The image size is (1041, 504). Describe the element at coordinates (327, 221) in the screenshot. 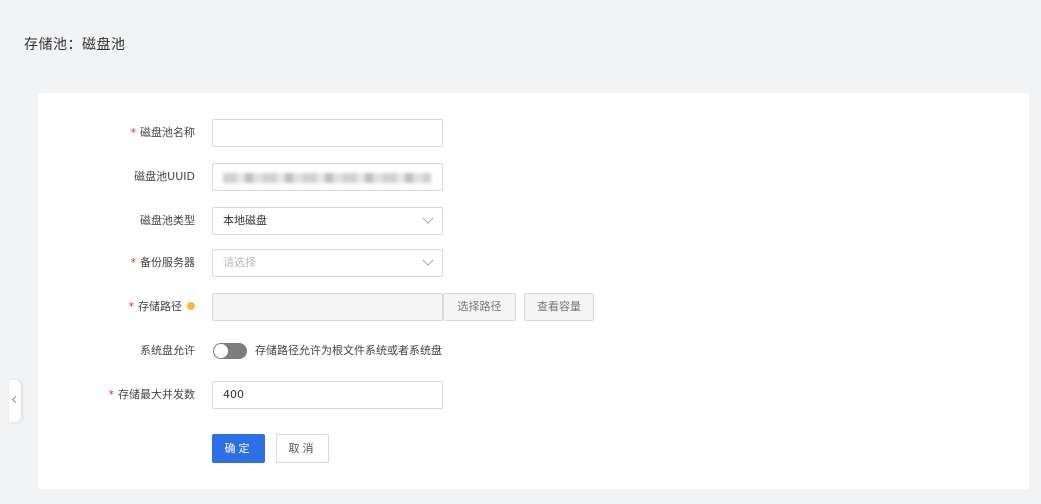

I see `pool-type-select: 本地磁盘` at that location.